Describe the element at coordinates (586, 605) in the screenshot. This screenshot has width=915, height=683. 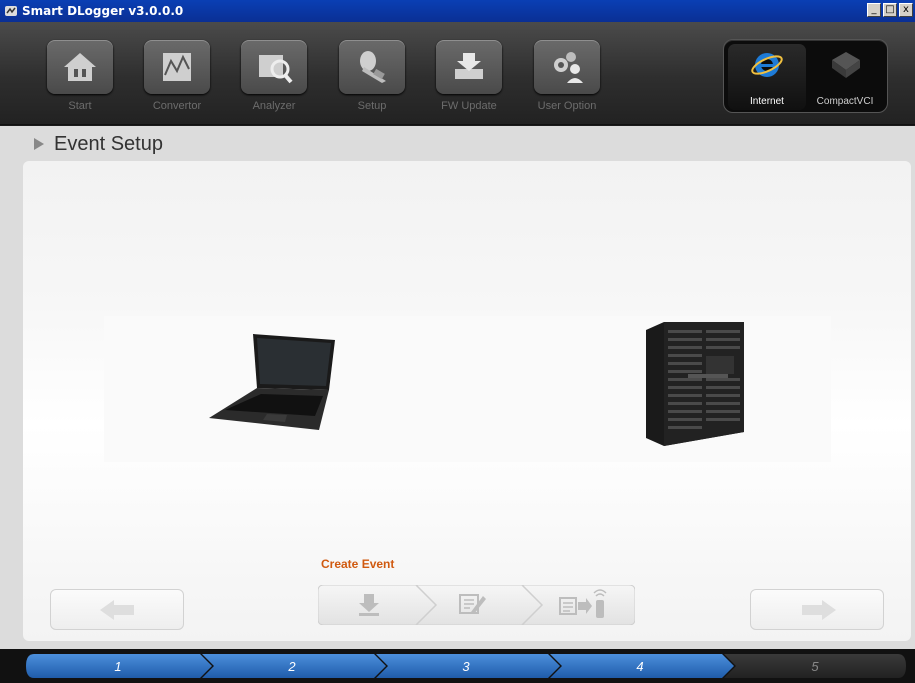
I see `transfer-step-icon` at that location.